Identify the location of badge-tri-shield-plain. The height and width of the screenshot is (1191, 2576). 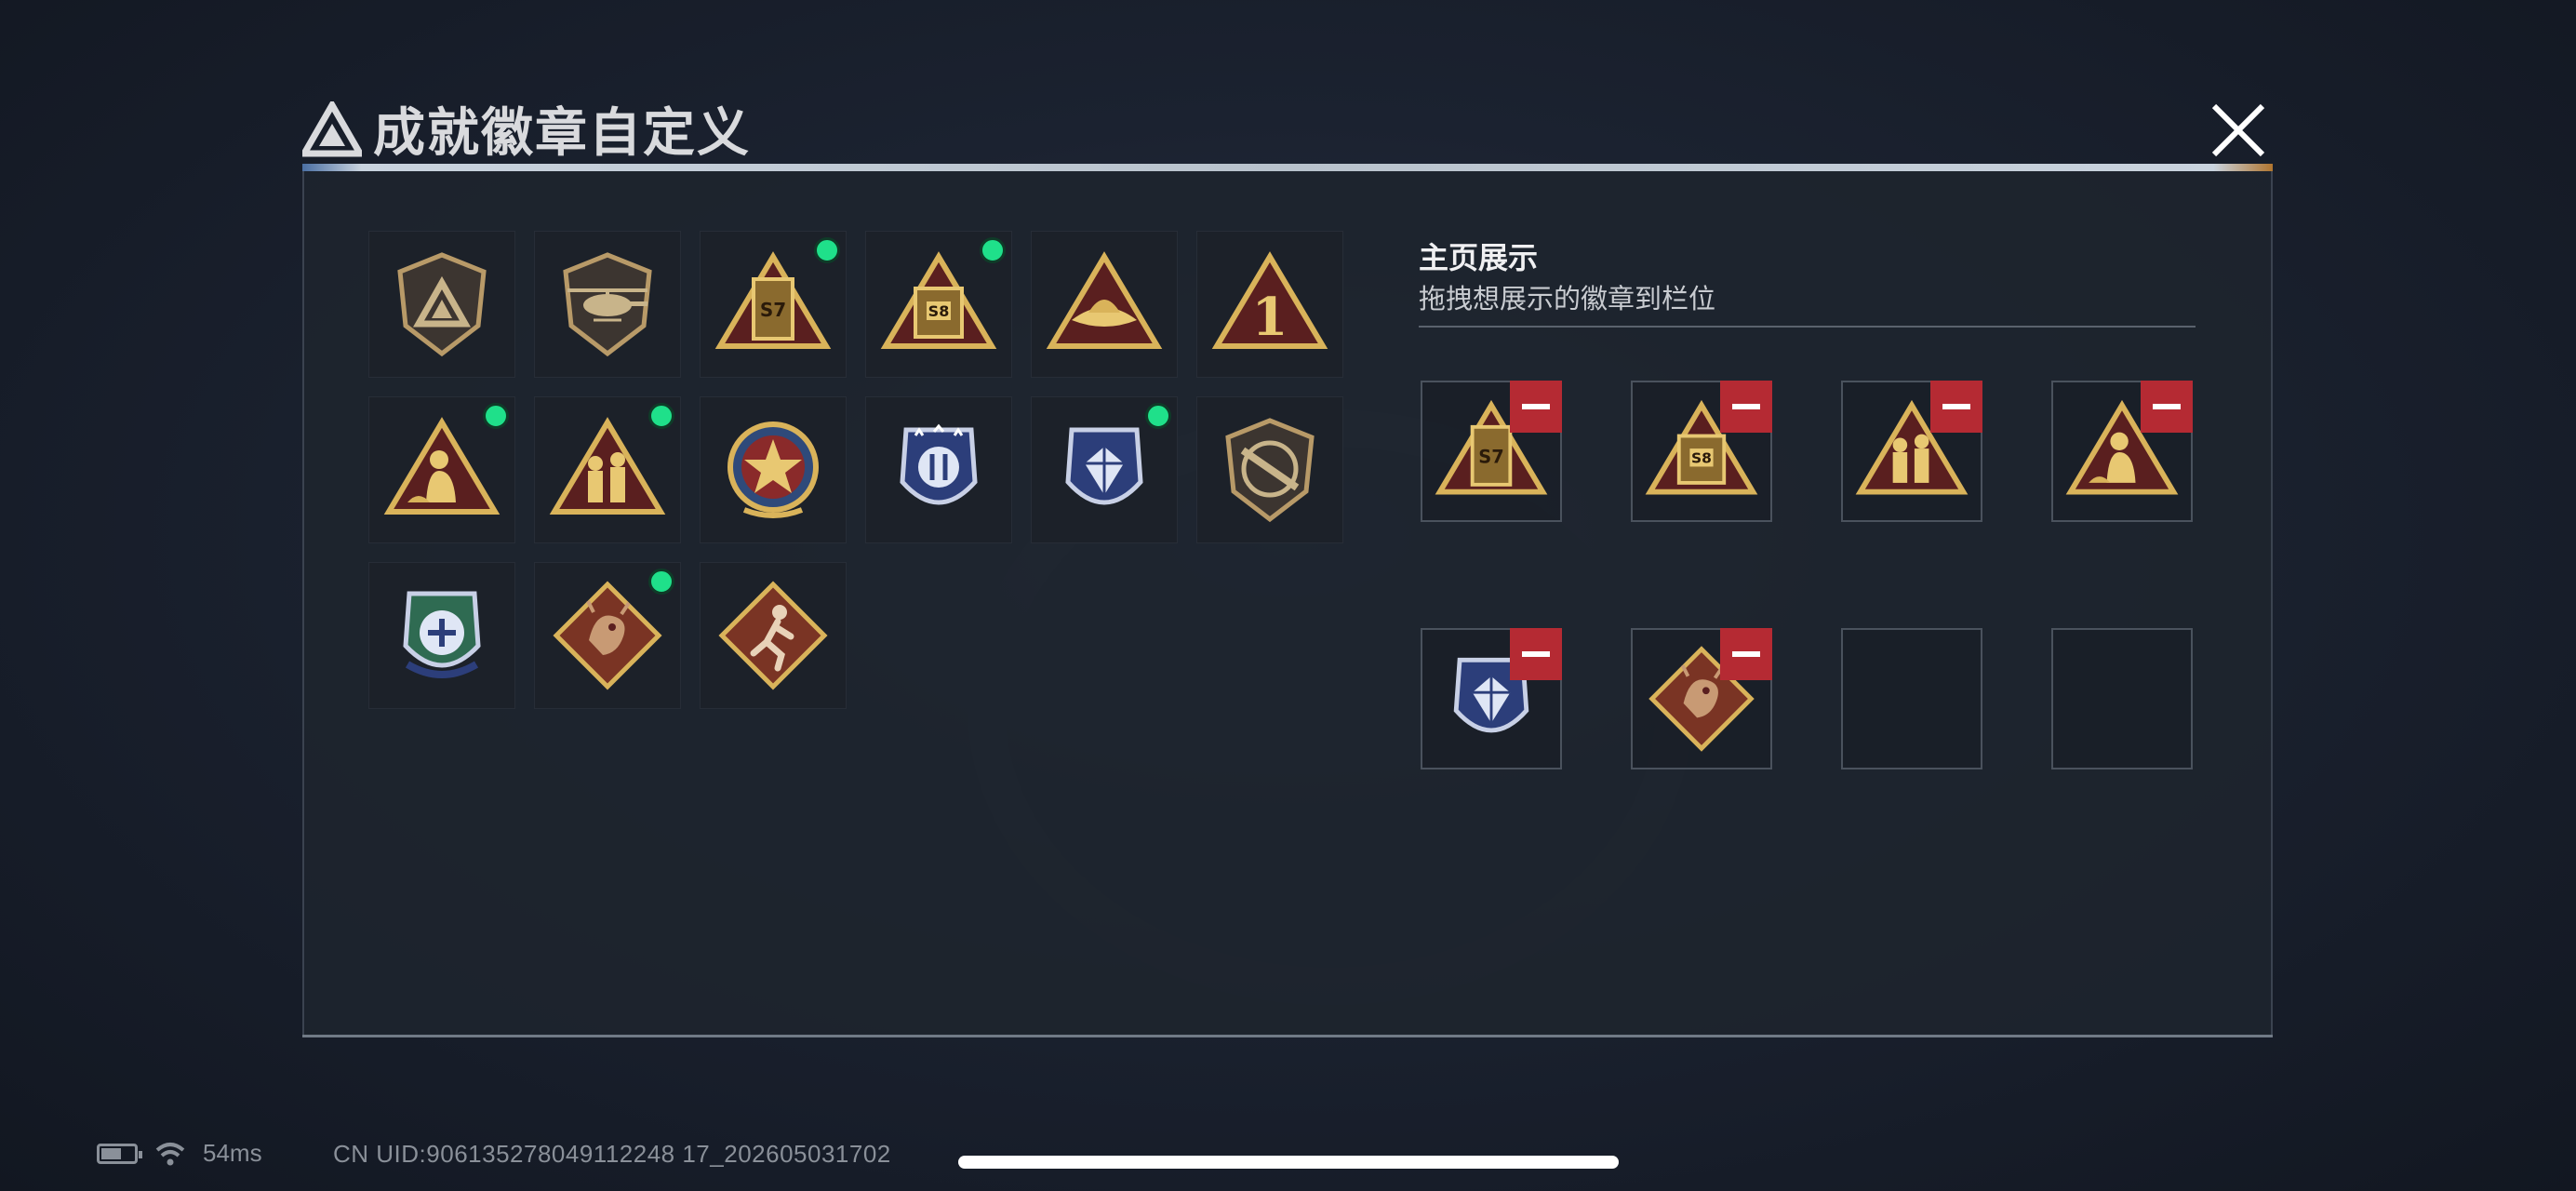
(441, 304).